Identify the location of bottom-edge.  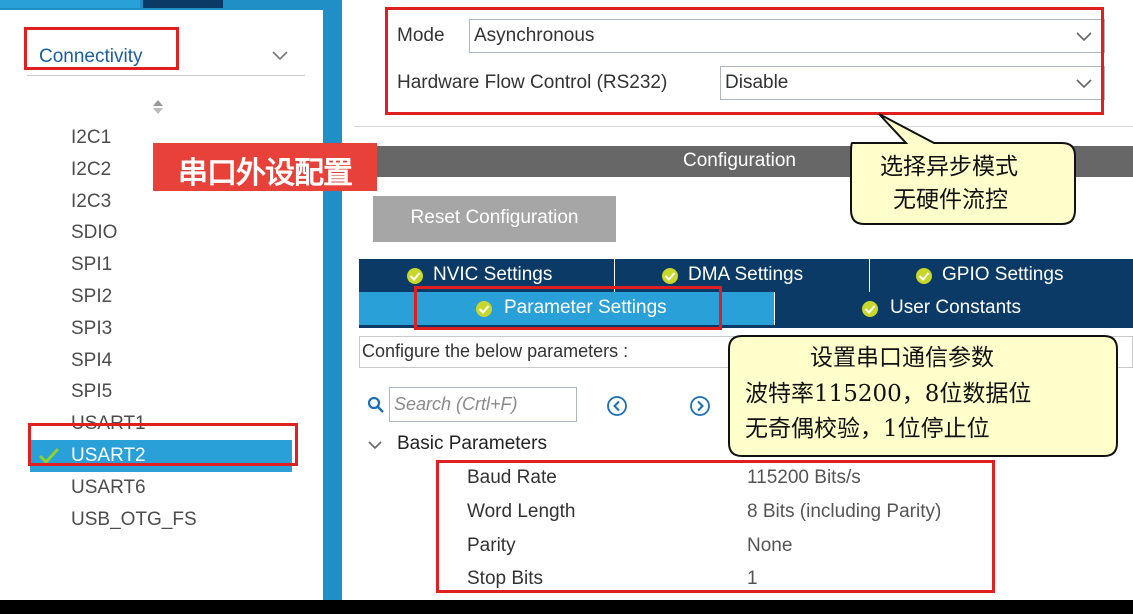
(566, 607).